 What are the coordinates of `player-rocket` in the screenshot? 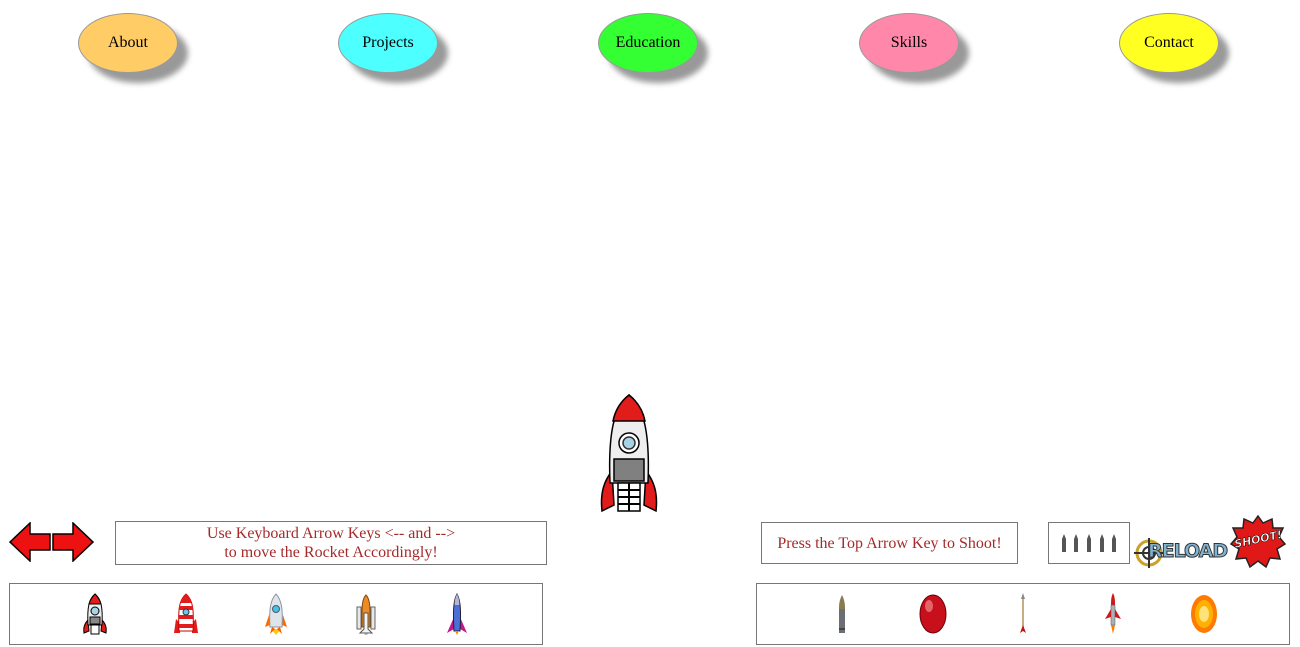 It's located at (629, 453).